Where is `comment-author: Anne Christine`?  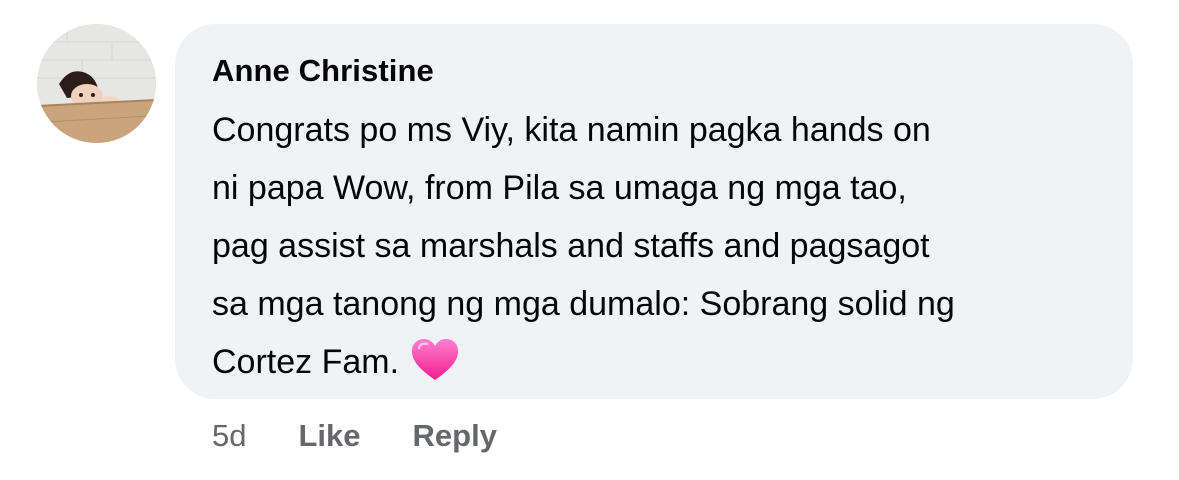 comment-author: Anne Christine is located at coordinates (657, 71).